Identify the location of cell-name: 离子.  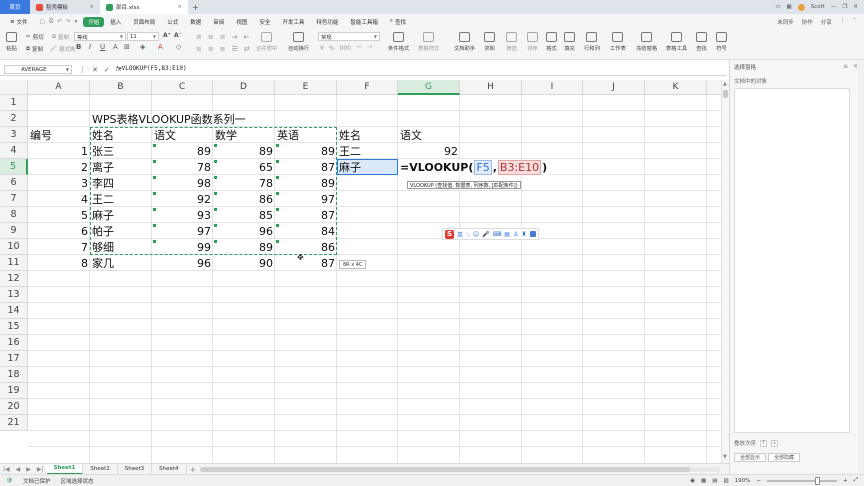
(121, 167).